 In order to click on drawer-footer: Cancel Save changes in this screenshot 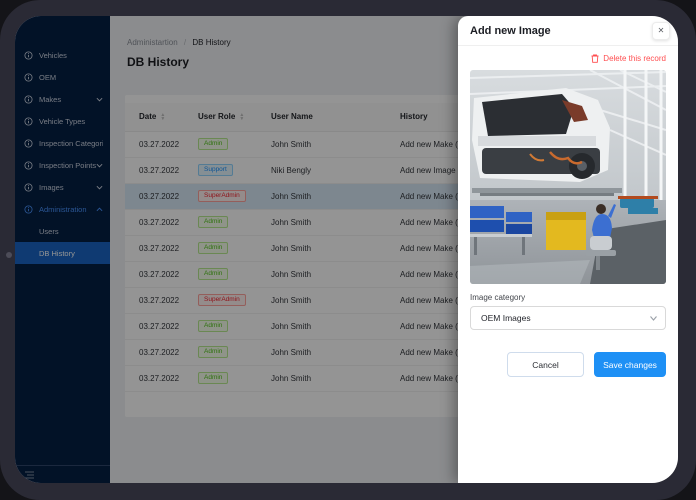, I will do `click(568, 364)`.